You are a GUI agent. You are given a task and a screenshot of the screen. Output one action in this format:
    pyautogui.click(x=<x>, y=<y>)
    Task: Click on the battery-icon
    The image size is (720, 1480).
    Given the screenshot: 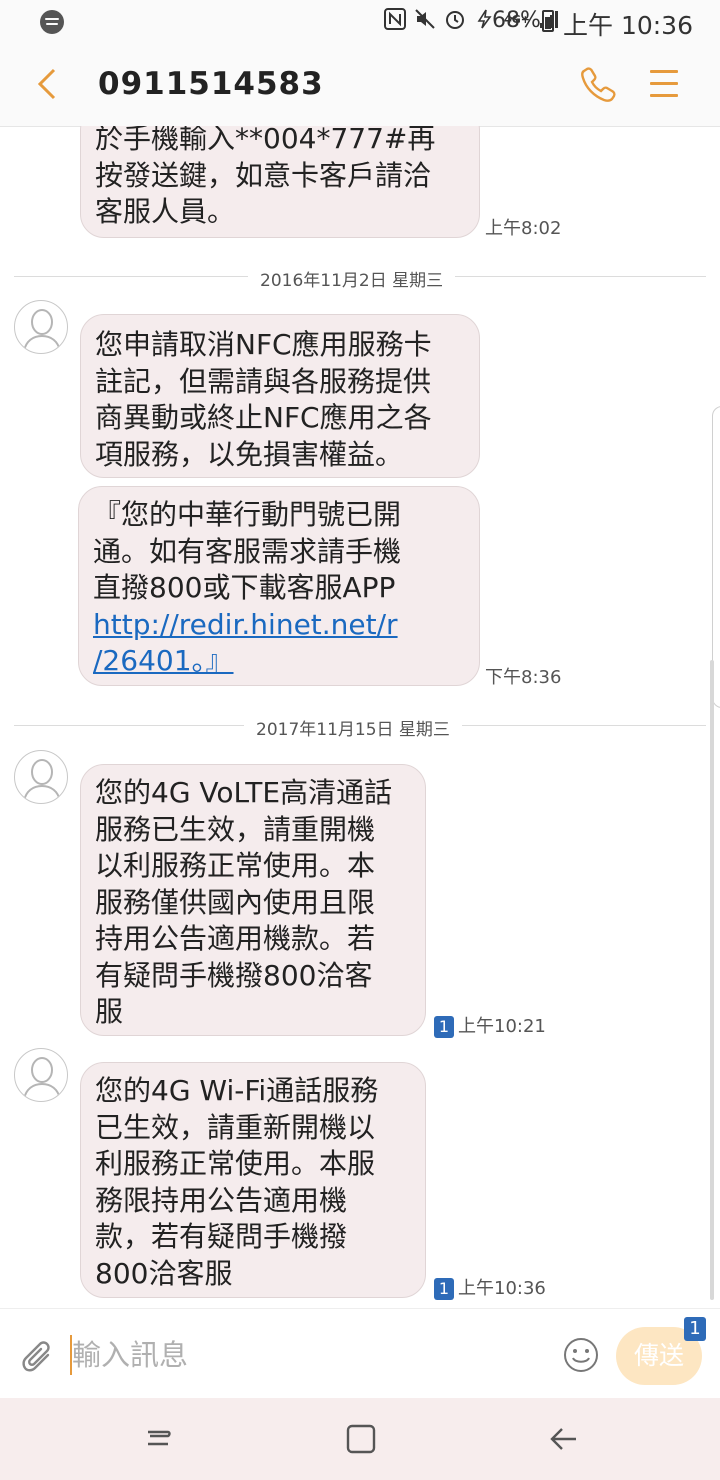 What is the action you would take?
    pyautogui.click(x=548, y=21)
    